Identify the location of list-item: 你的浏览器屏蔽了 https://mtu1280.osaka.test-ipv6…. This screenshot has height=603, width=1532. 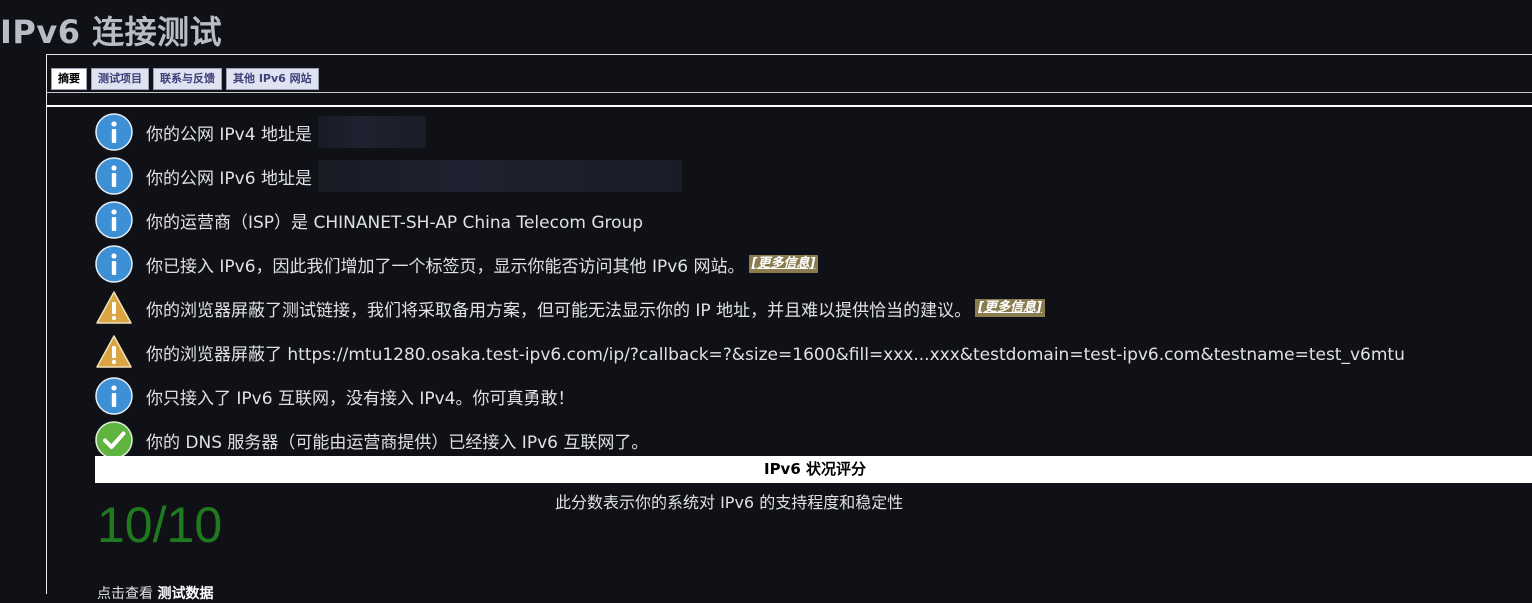
(795, 352).